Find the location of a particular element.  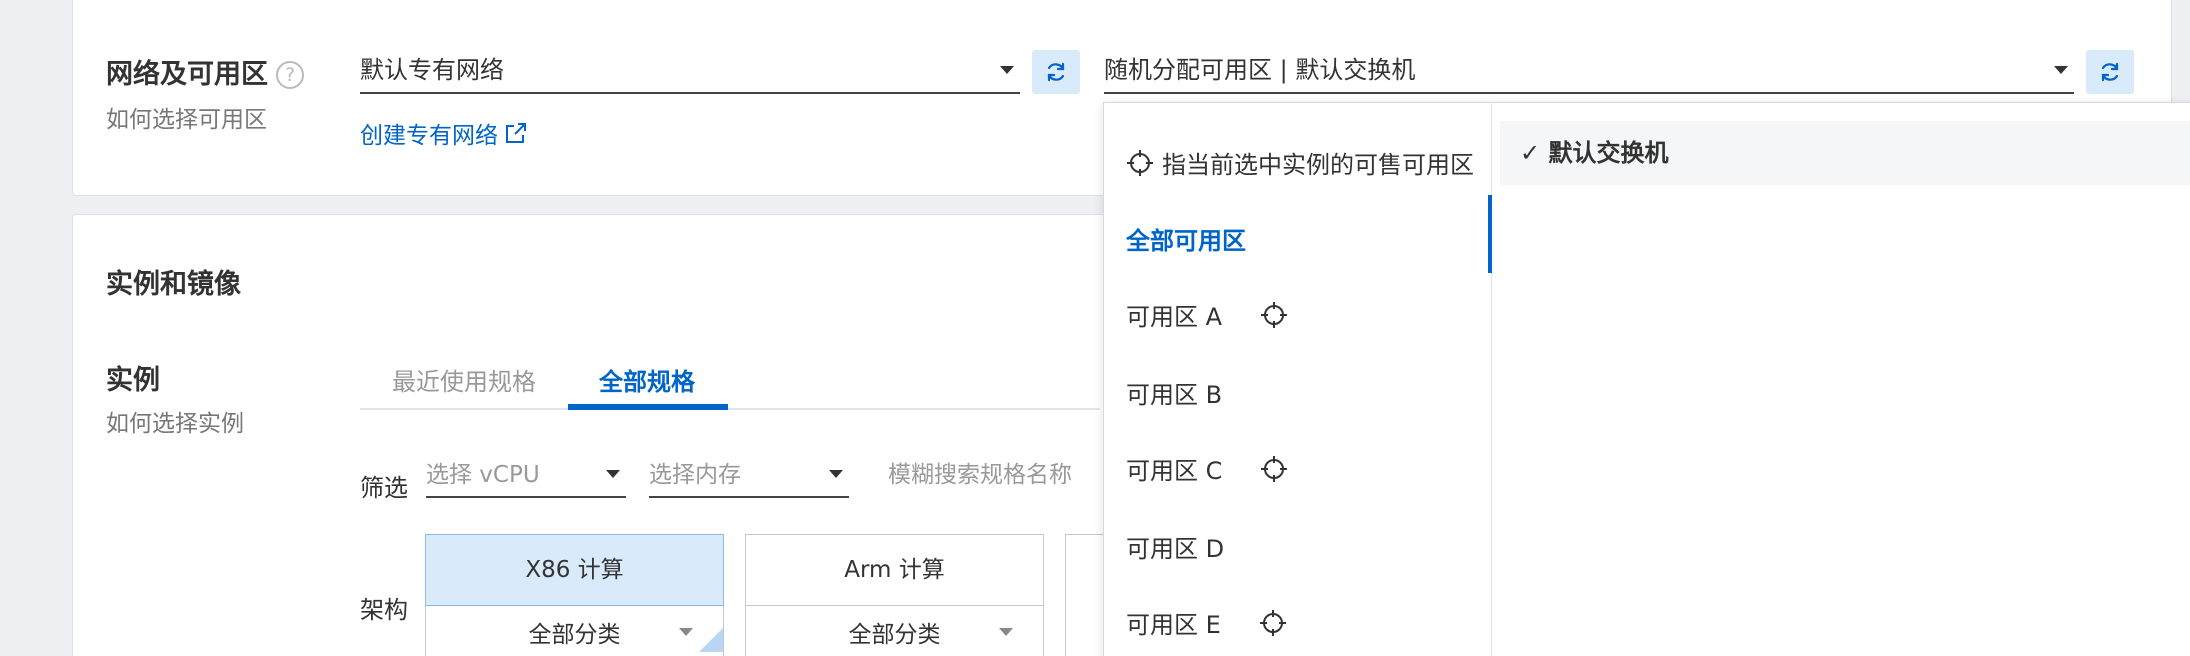

vcpu-select: 选择 vCPU is located at coordinates (526, 477).